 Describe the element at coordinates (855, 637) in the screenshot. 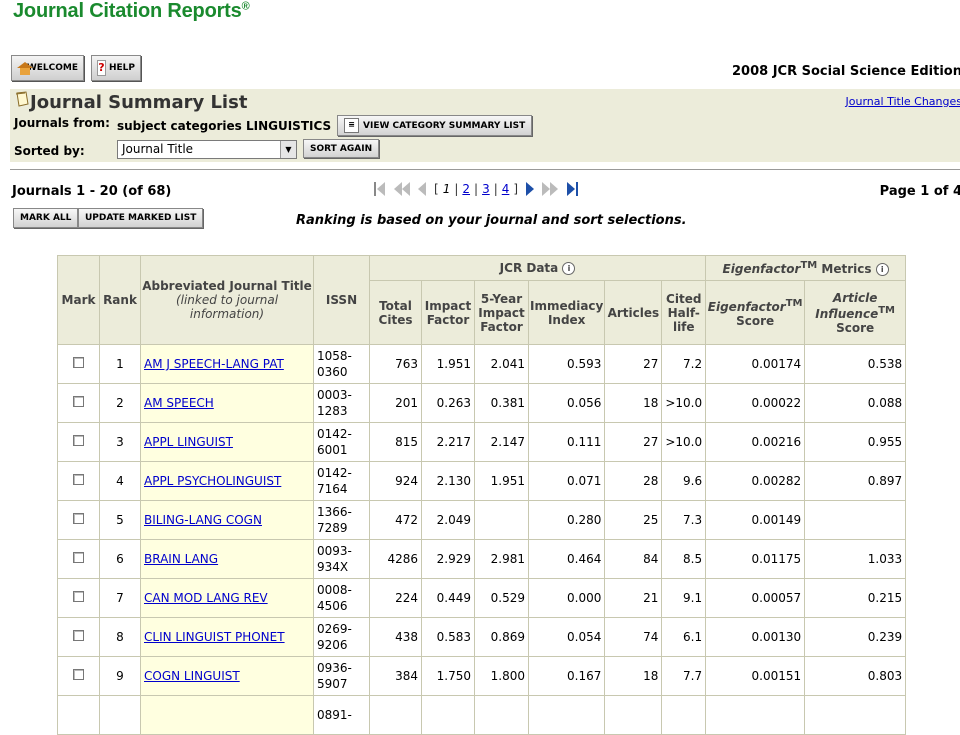

I see `influence-cell: 0.239` at that location.